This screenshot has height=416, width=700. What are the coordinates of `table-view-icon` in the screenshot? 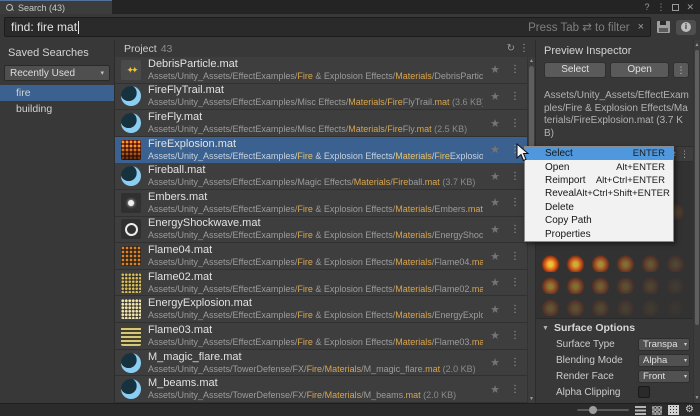 It's located at (674, 410).